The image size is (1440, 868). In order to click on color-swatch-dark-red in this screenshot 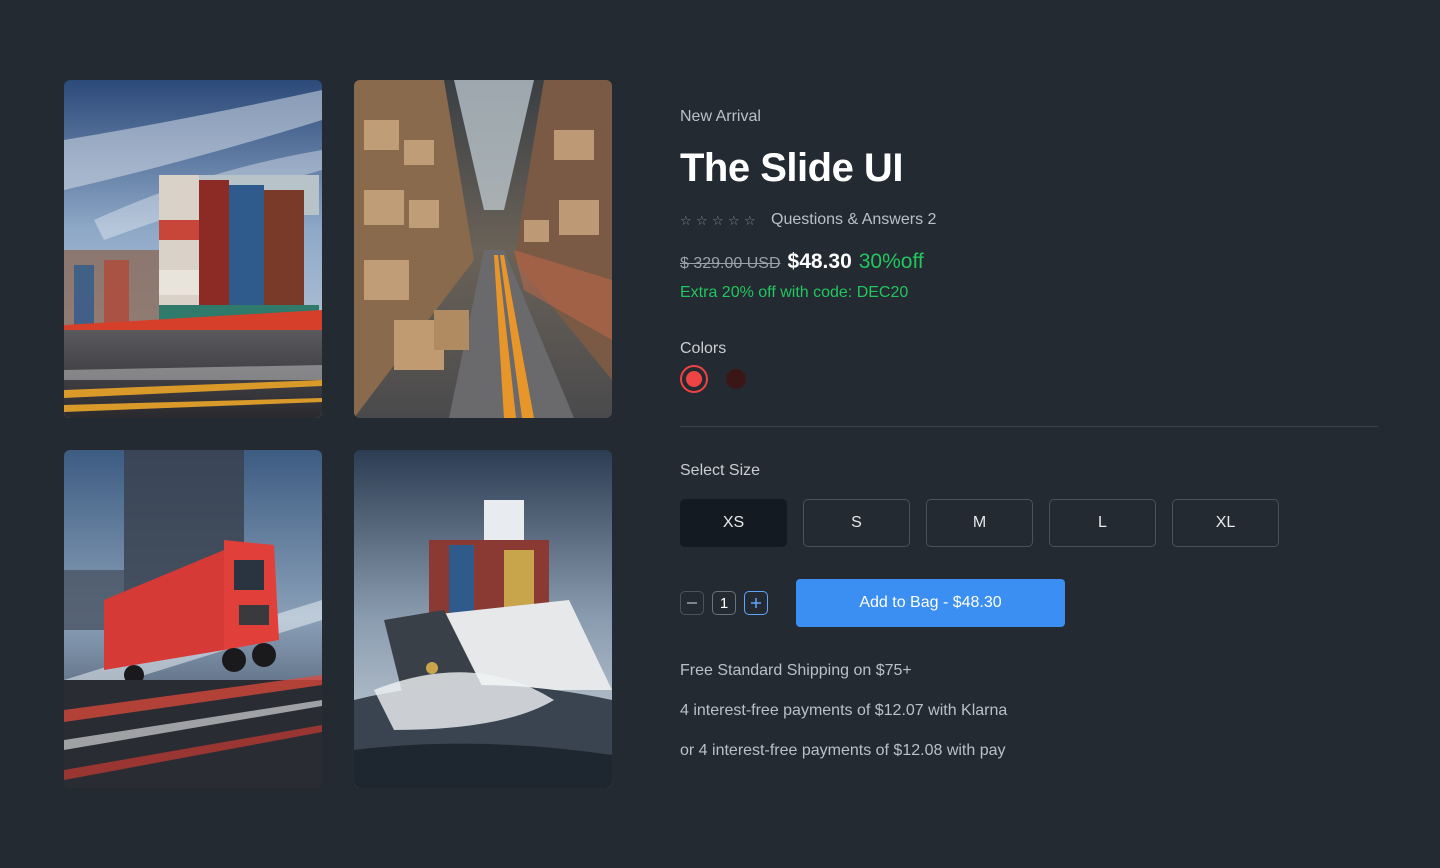, I will do `click(736, 379)`.